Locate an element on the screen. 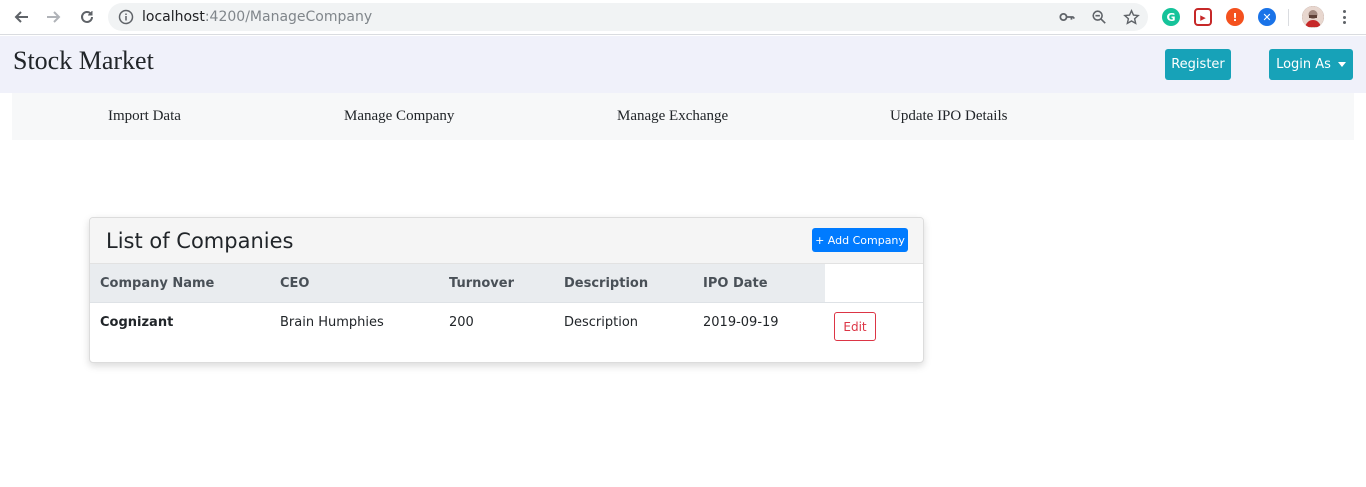 This screenshot has width=1366, height=487. register-button: Register is located at coordinates (1198, 64).